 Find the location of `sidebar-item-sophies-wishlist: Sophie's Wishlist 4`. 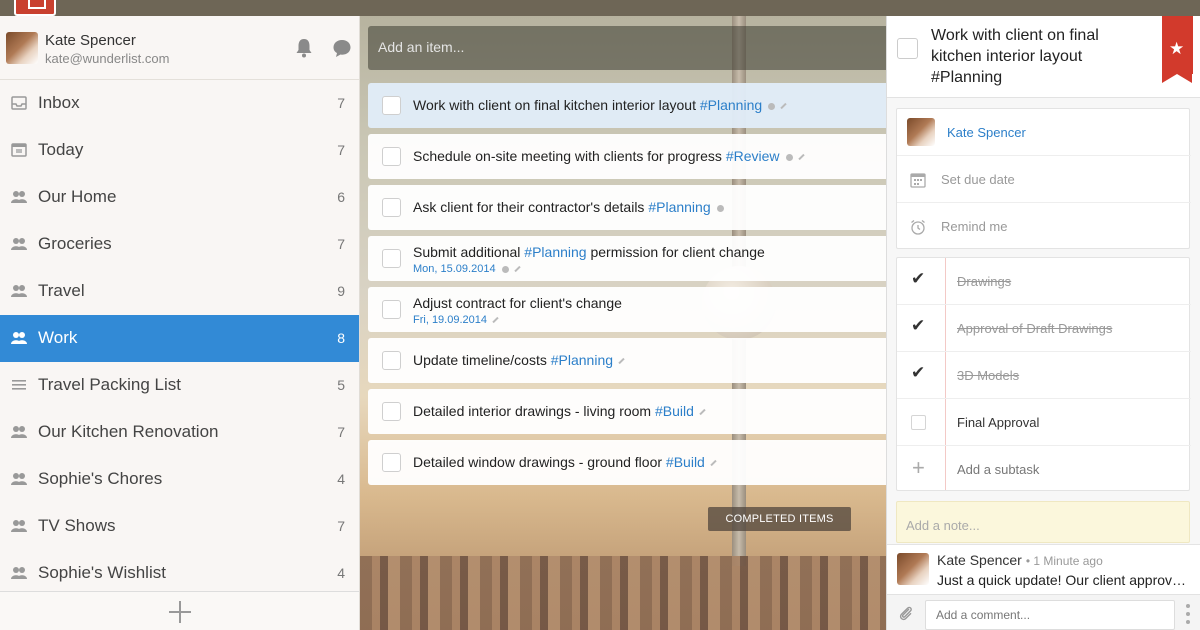

sidebar-item-sophies-wishlist: Sophie's Wishlist 4 is located at coordinates (179, 573).